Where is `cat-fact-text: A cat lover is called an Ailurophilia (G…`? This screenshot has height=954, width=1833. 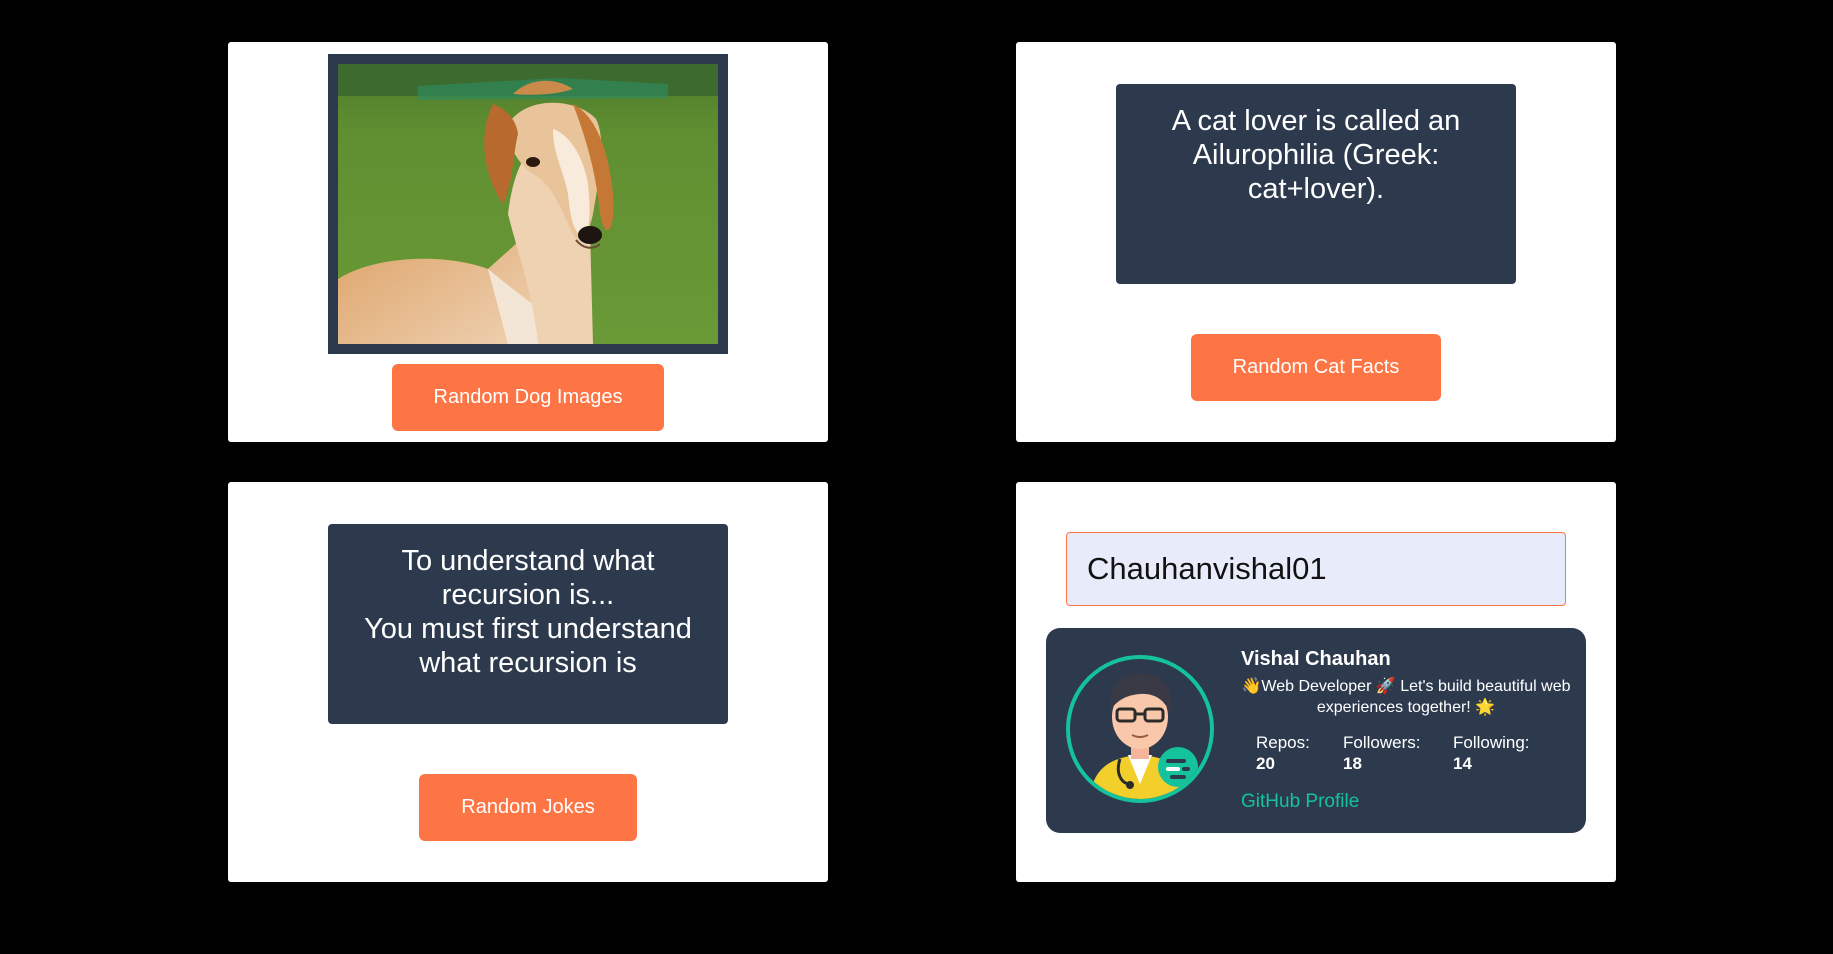 cat-fact-text: A cat lover is called an Ailurophilia (G… is located at coordinates (1316, 155).